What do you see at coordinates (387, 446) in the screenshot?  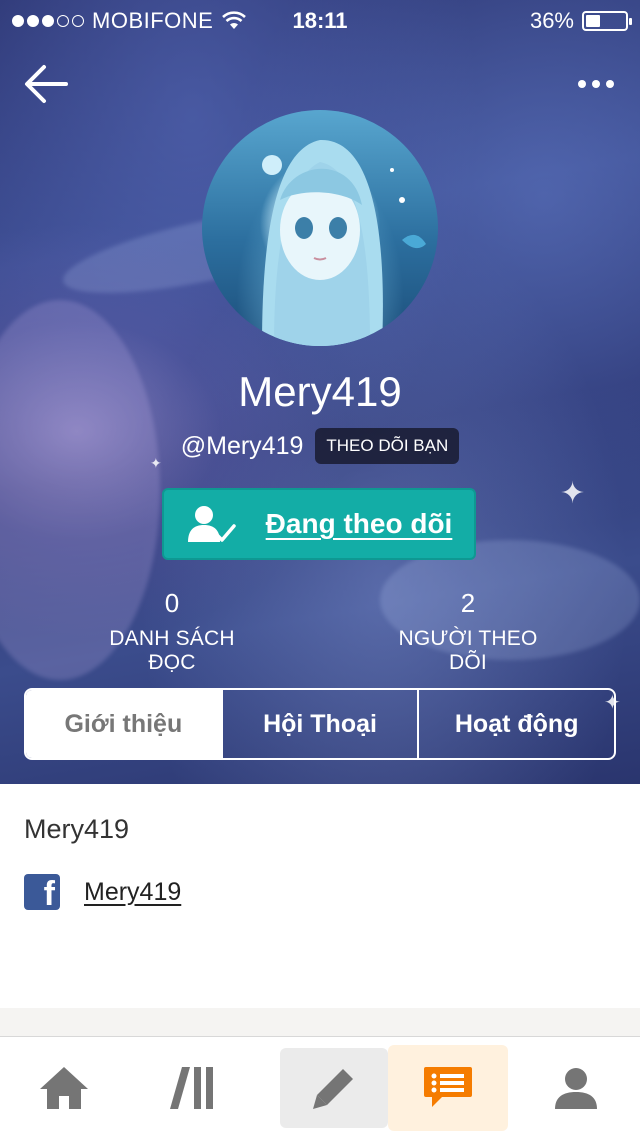 I see `follows-you-badge: THEO DÕI BẠN` at bounding box center [387, 446].